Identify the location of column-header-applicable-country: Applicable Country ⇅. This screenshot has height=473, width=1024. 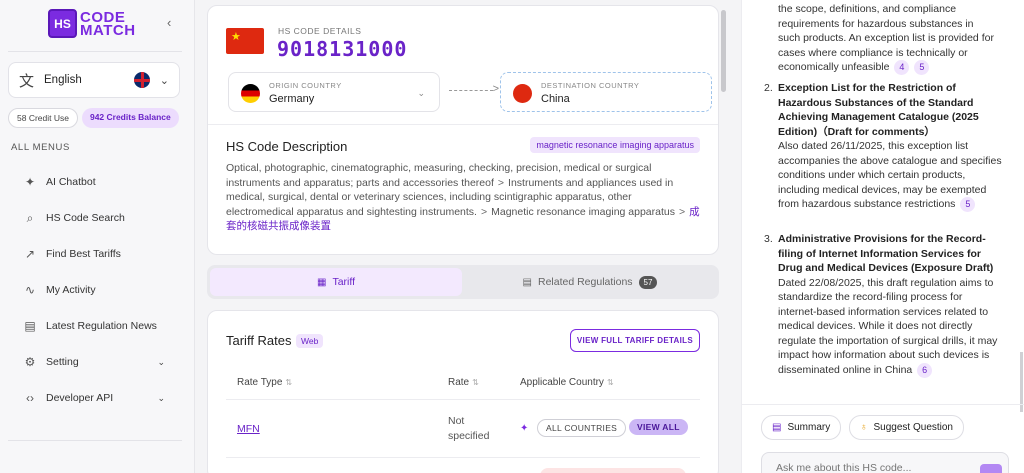
(567, 382).